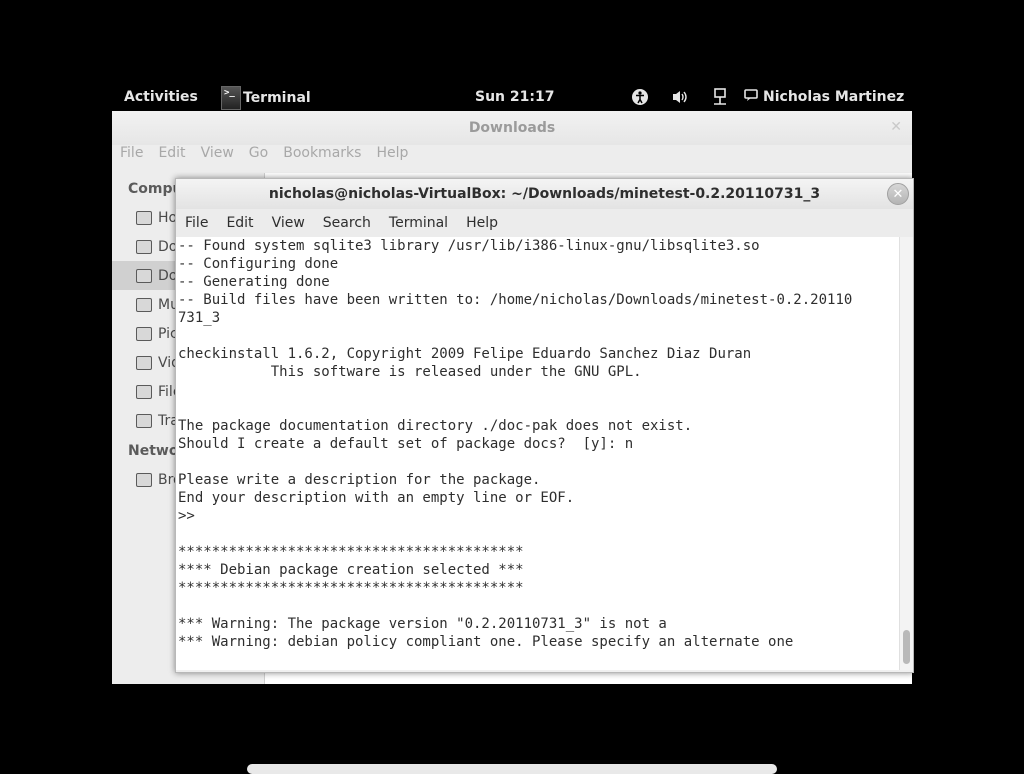  What do you see at coordinates (322, 157) in the screenshot?
I see `files-menu-bookmarks: Bookmarks` at bounding box center [322, 157].